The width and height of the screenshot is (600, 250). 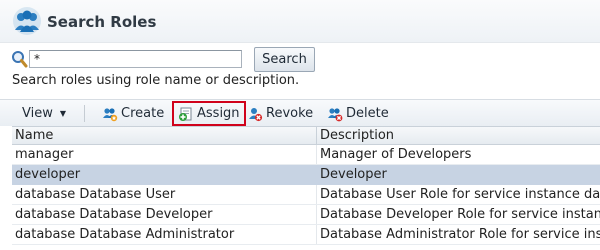 What do you see at coordinates (458, 136) in the screenshot?
I see `column-header-description: Description` at bounding box center [458, 136].